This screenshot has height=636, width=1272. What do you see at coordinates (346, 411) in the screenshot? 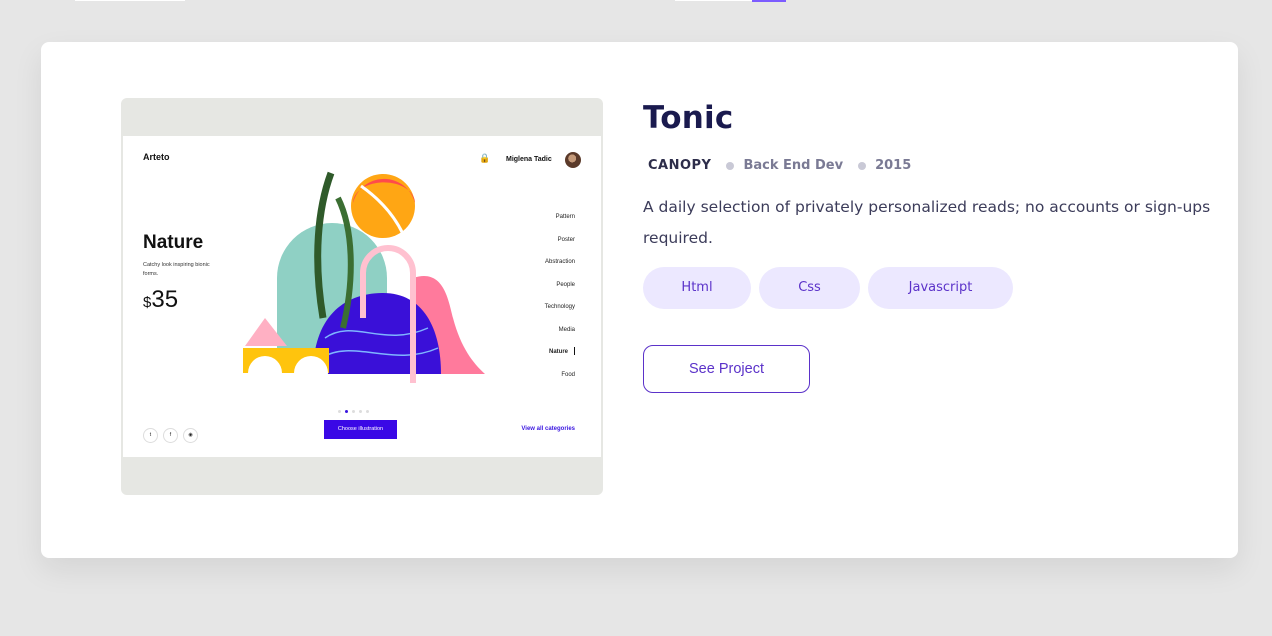
I see `carousel-dot-active` at bounding box center [346, 411].